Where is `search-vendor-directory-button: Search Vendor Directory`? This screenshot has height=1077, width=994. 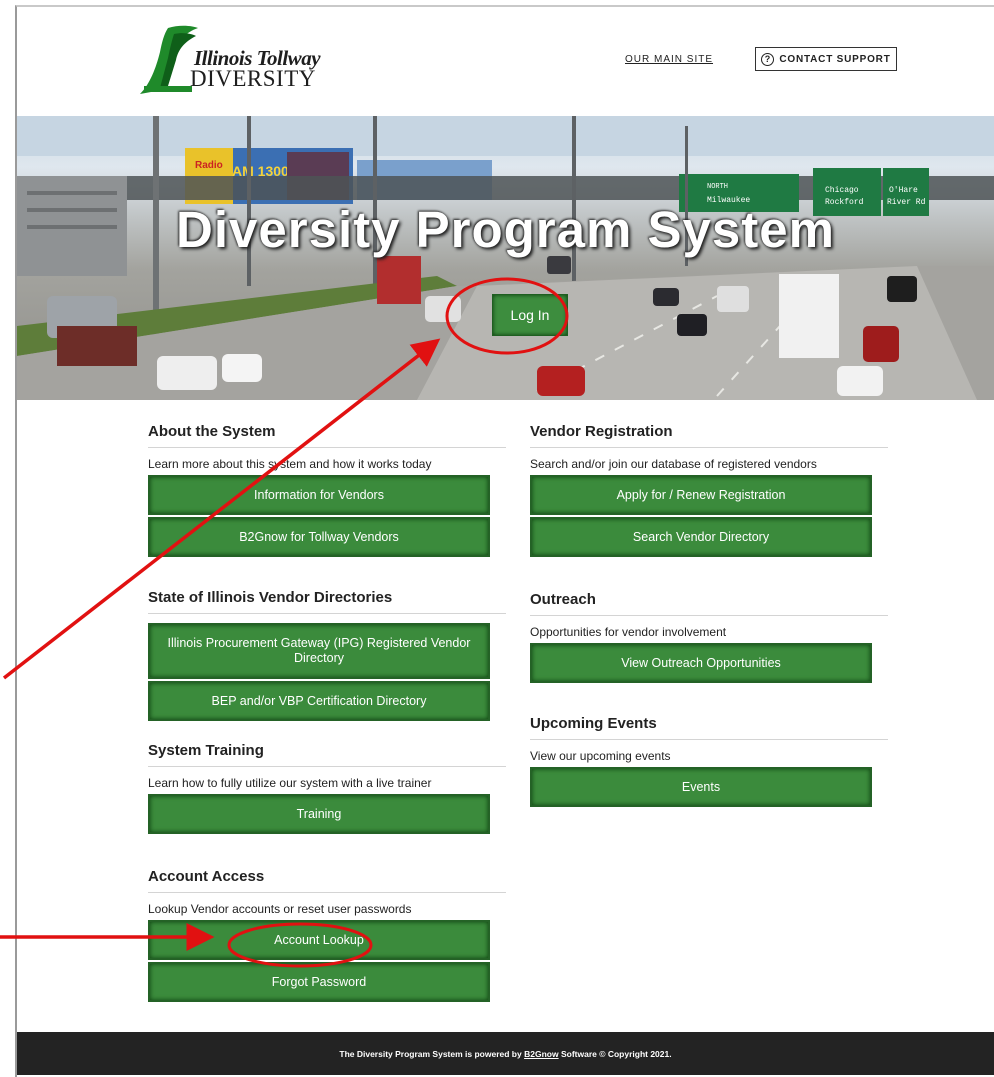
search-vendor-directory-button: Search Vendor Directory is located at coordinates (701, 537).